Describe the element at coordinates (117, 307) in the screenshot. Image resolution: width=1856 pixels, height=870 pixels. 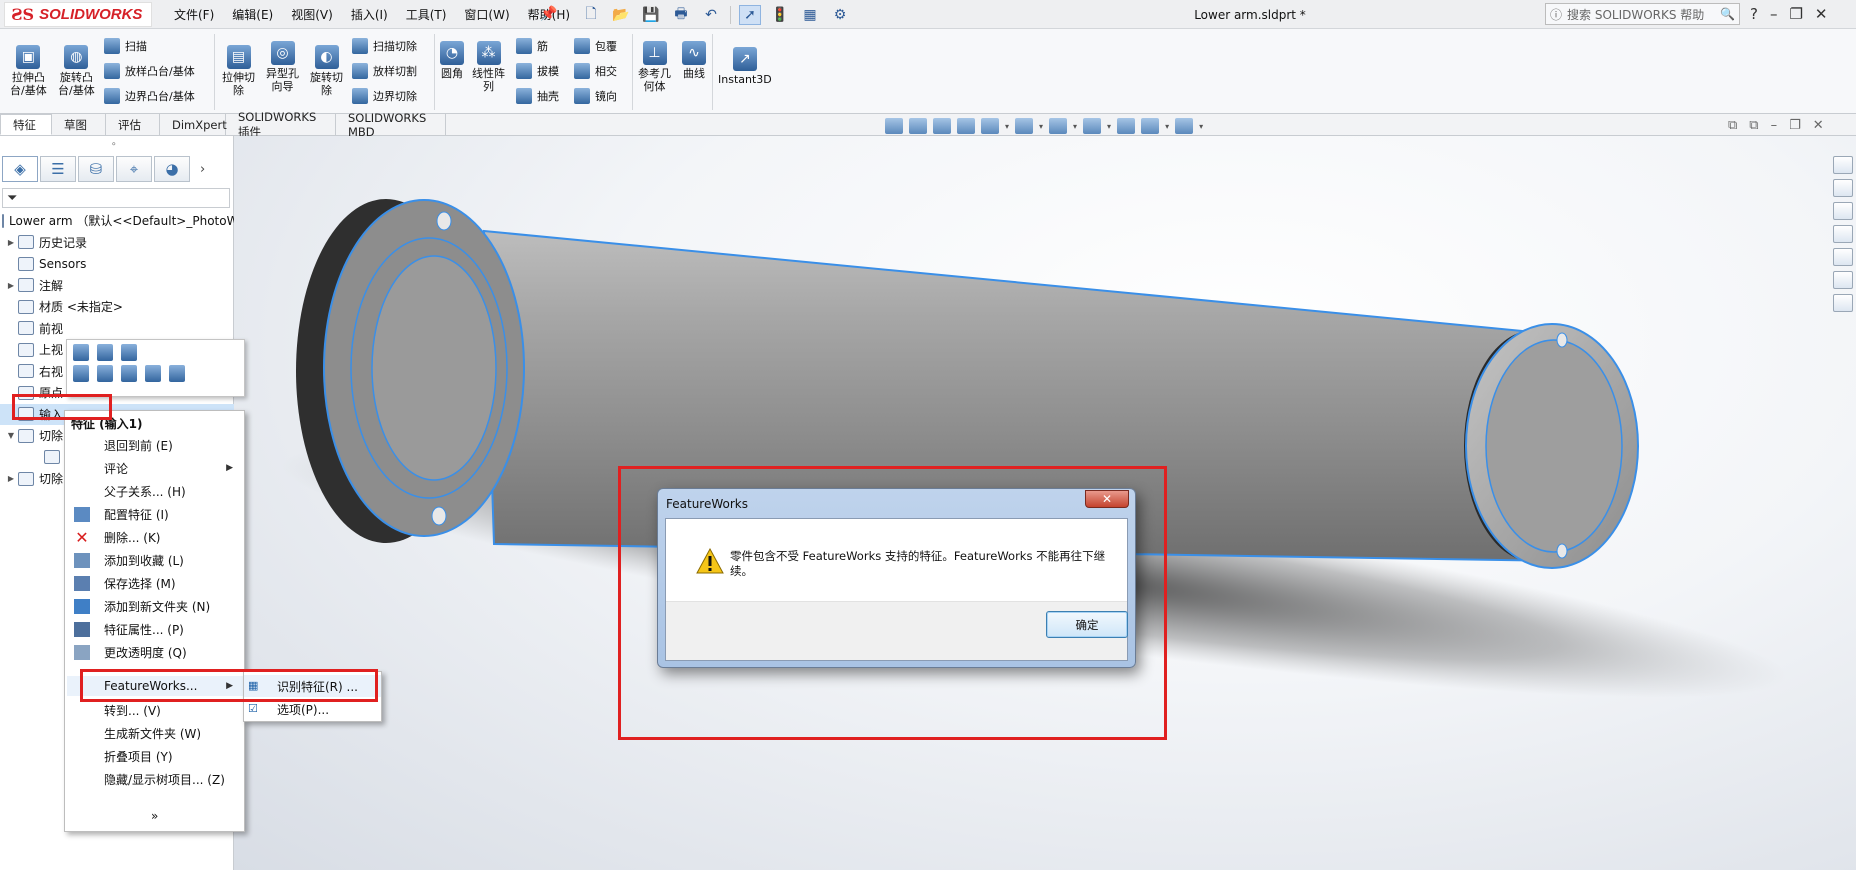
I see `tree-item-material: 材质 <未指定>` at that location.